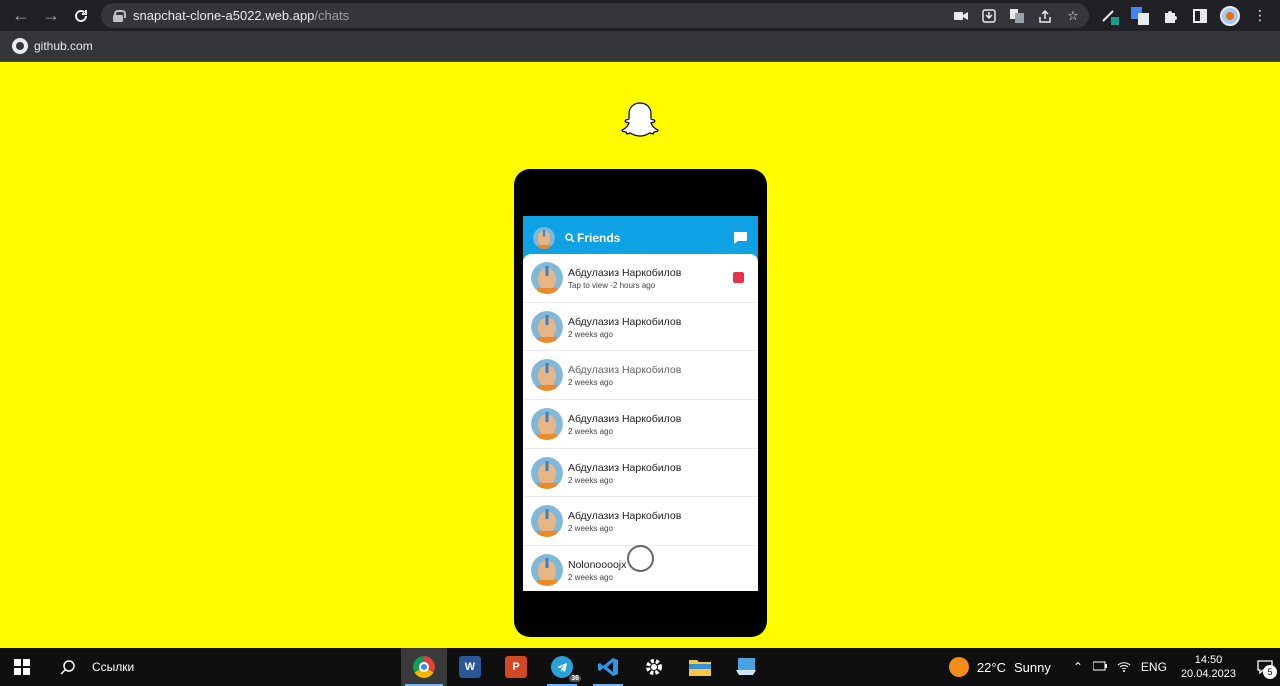 This screenshot has width=1280, height=686. Describe the element at coordinates (1073, 16) in the screenshot. I see `bookmark-star-icon: ☆` at that location.